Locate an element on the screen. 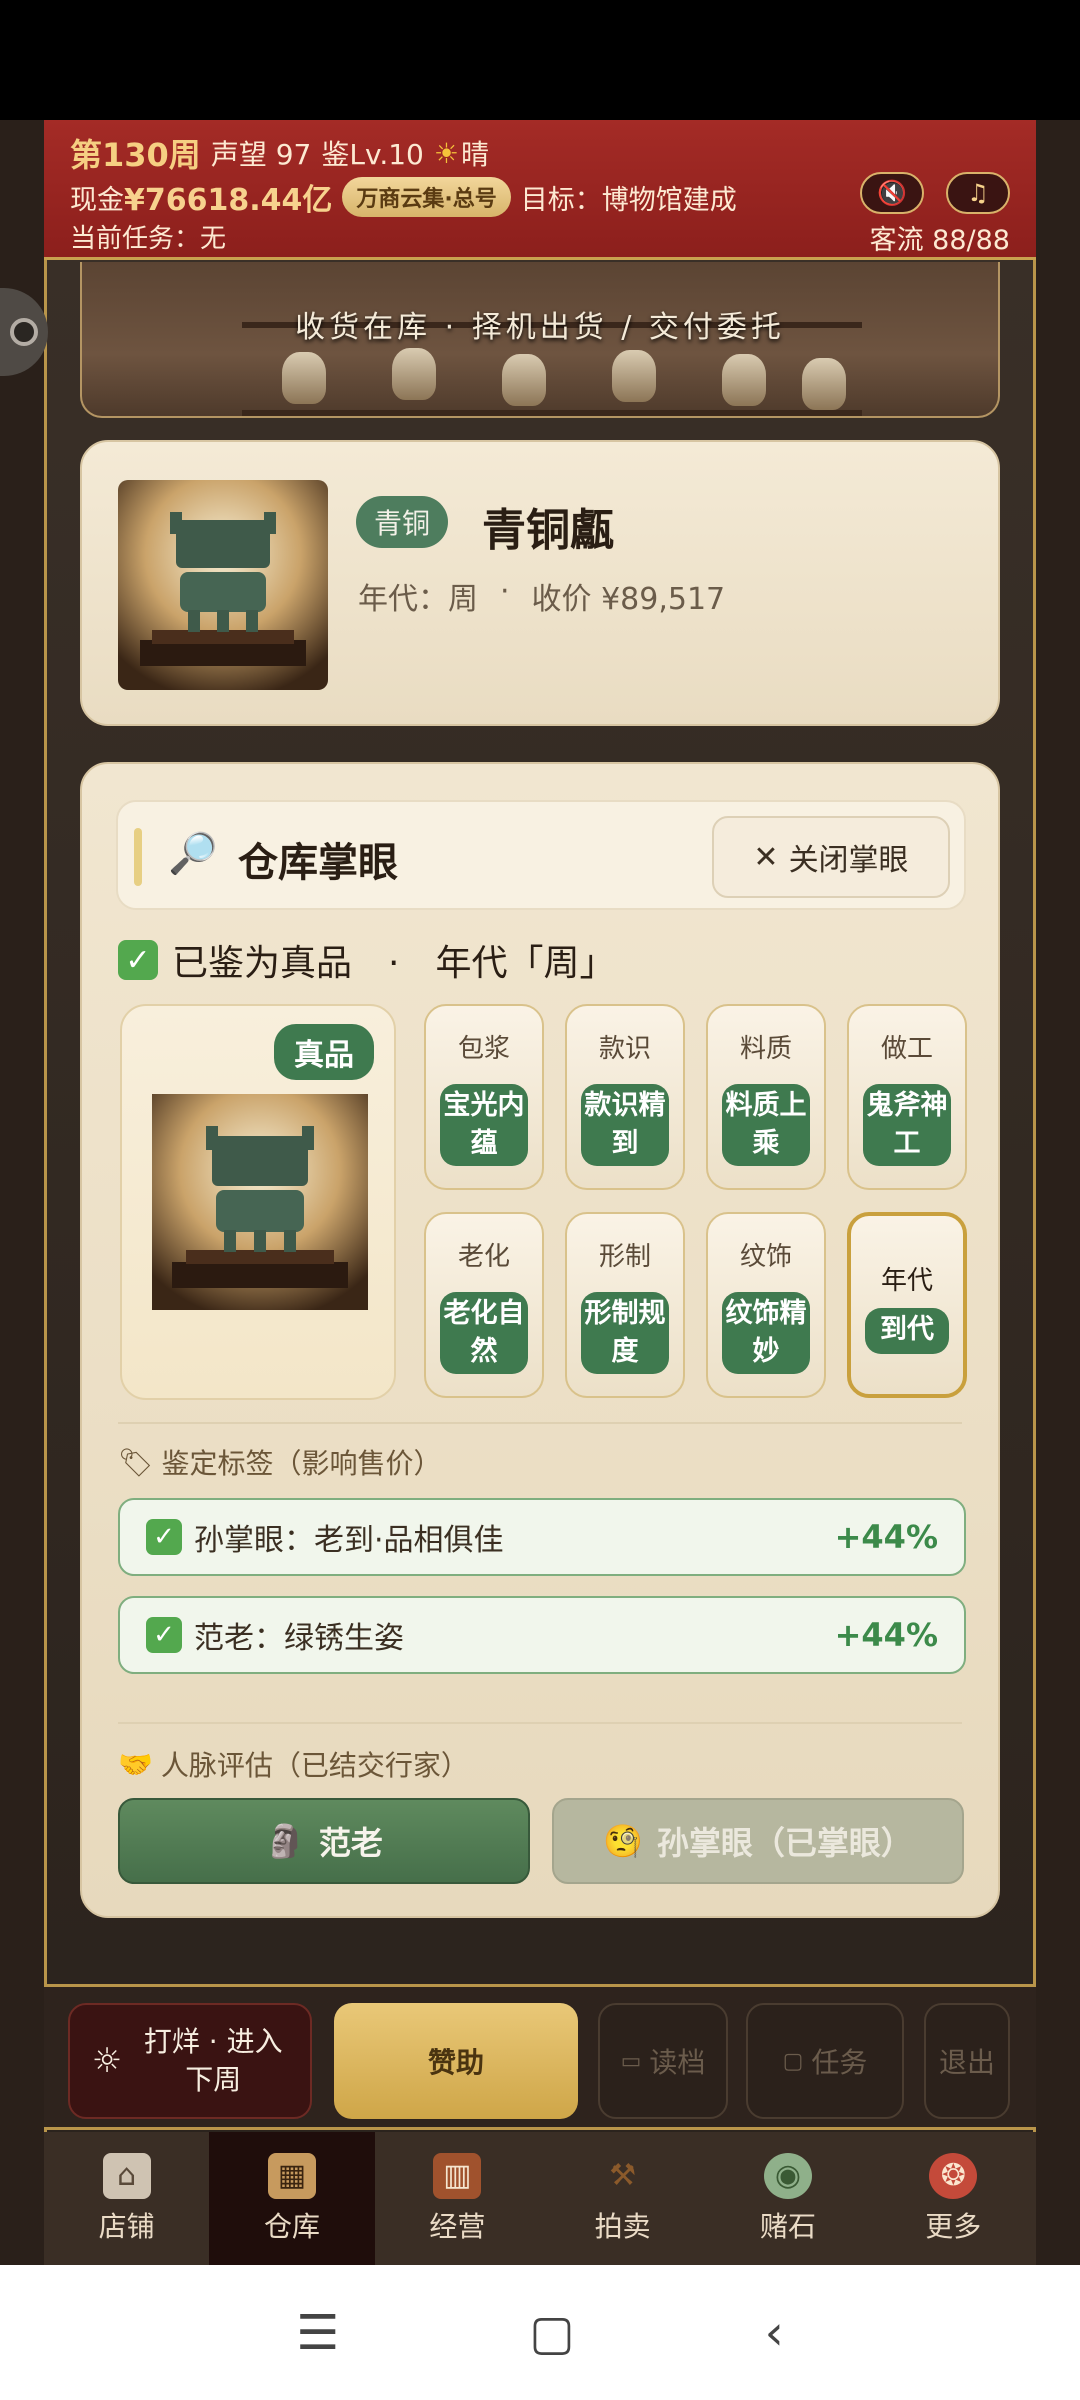  monocle-face-icon: 🧐 is located at coordinates (623, 1841).